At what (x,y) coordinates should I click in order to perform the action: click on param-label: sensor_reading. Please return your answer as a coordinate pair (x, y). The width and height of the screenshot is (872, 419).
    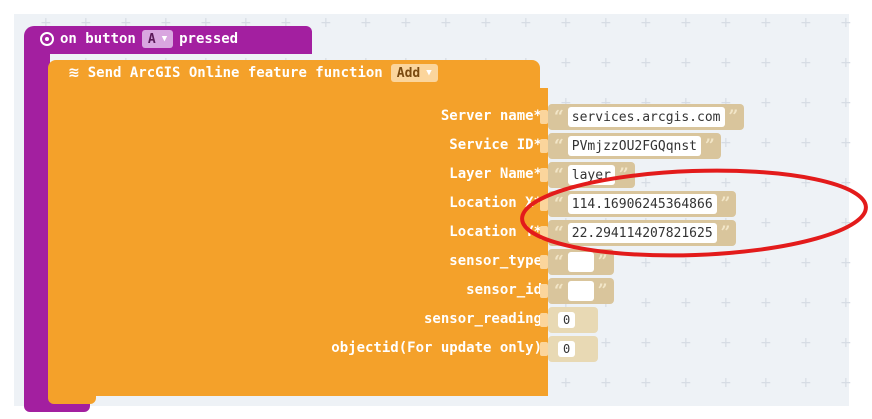
    Looking at the image, I should click on (482, 319).